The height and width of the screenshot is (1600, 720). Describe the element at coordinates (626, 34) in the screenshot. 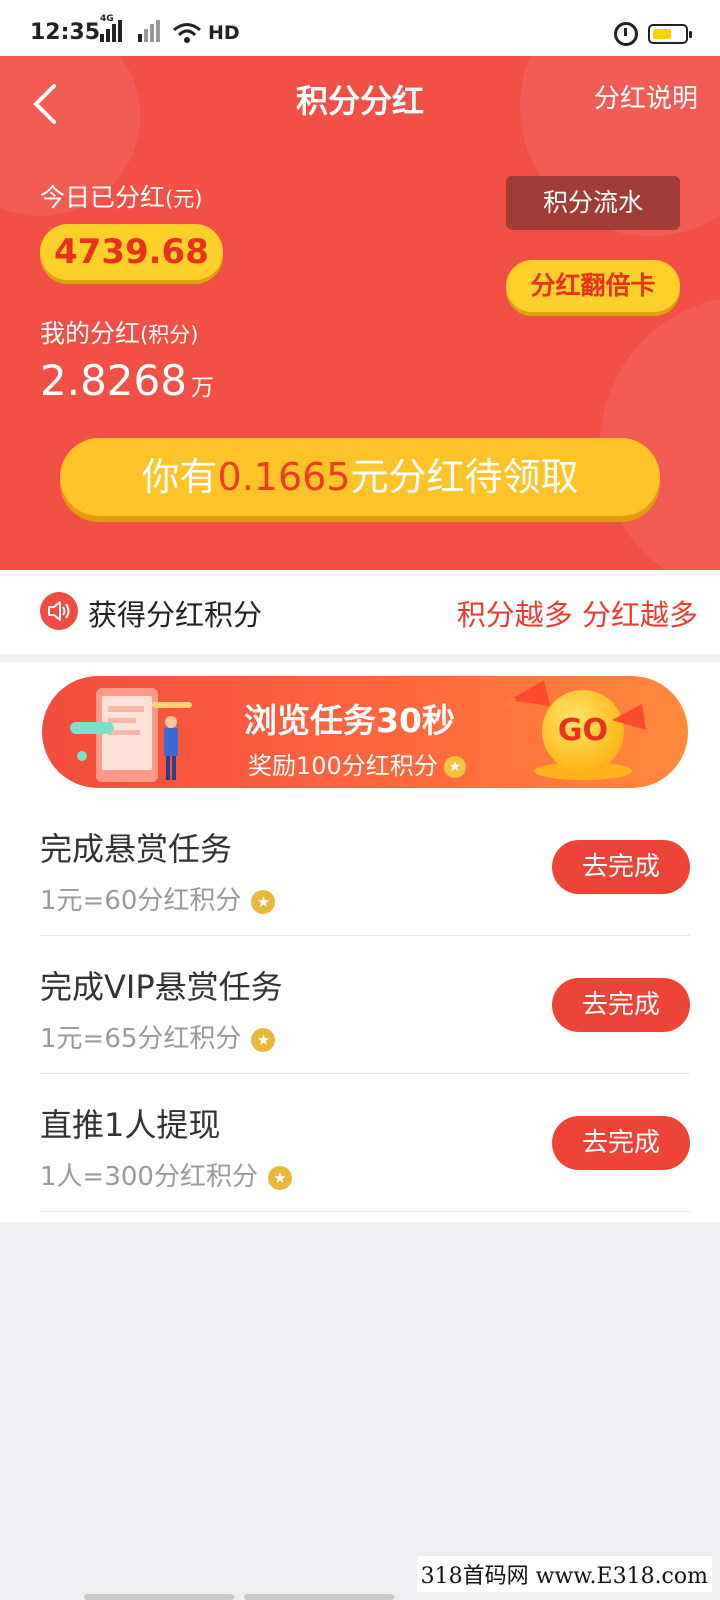

I see `alarm-icon` at that location.